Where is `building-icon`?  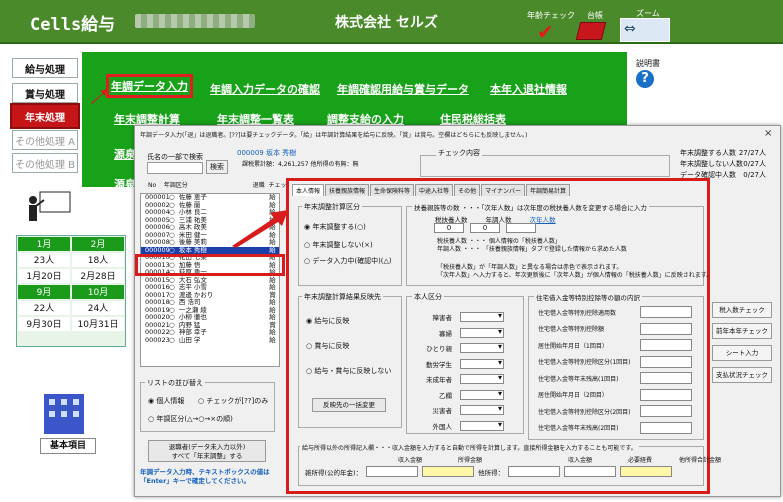 building-icon is located at coordinates (64, 412).